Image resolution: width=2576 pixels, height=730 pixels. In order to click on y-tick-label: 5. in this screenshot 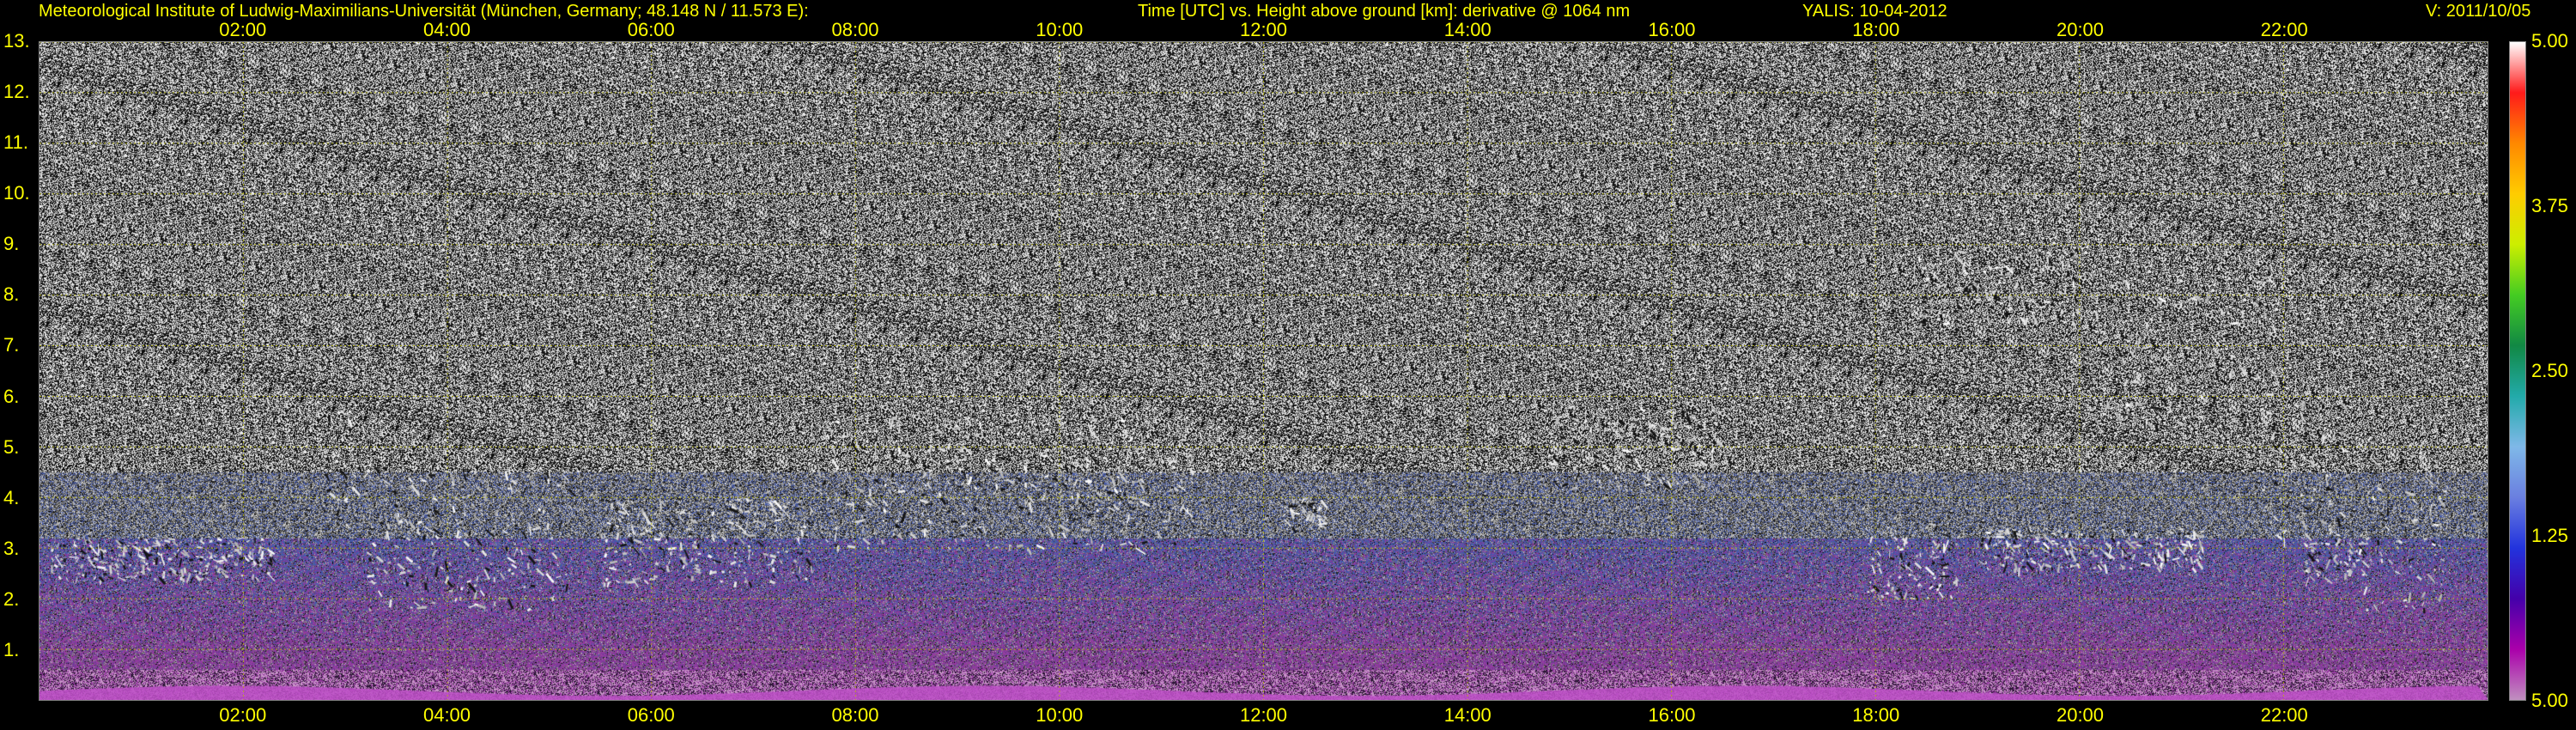, I will do `click(11, 446)`.